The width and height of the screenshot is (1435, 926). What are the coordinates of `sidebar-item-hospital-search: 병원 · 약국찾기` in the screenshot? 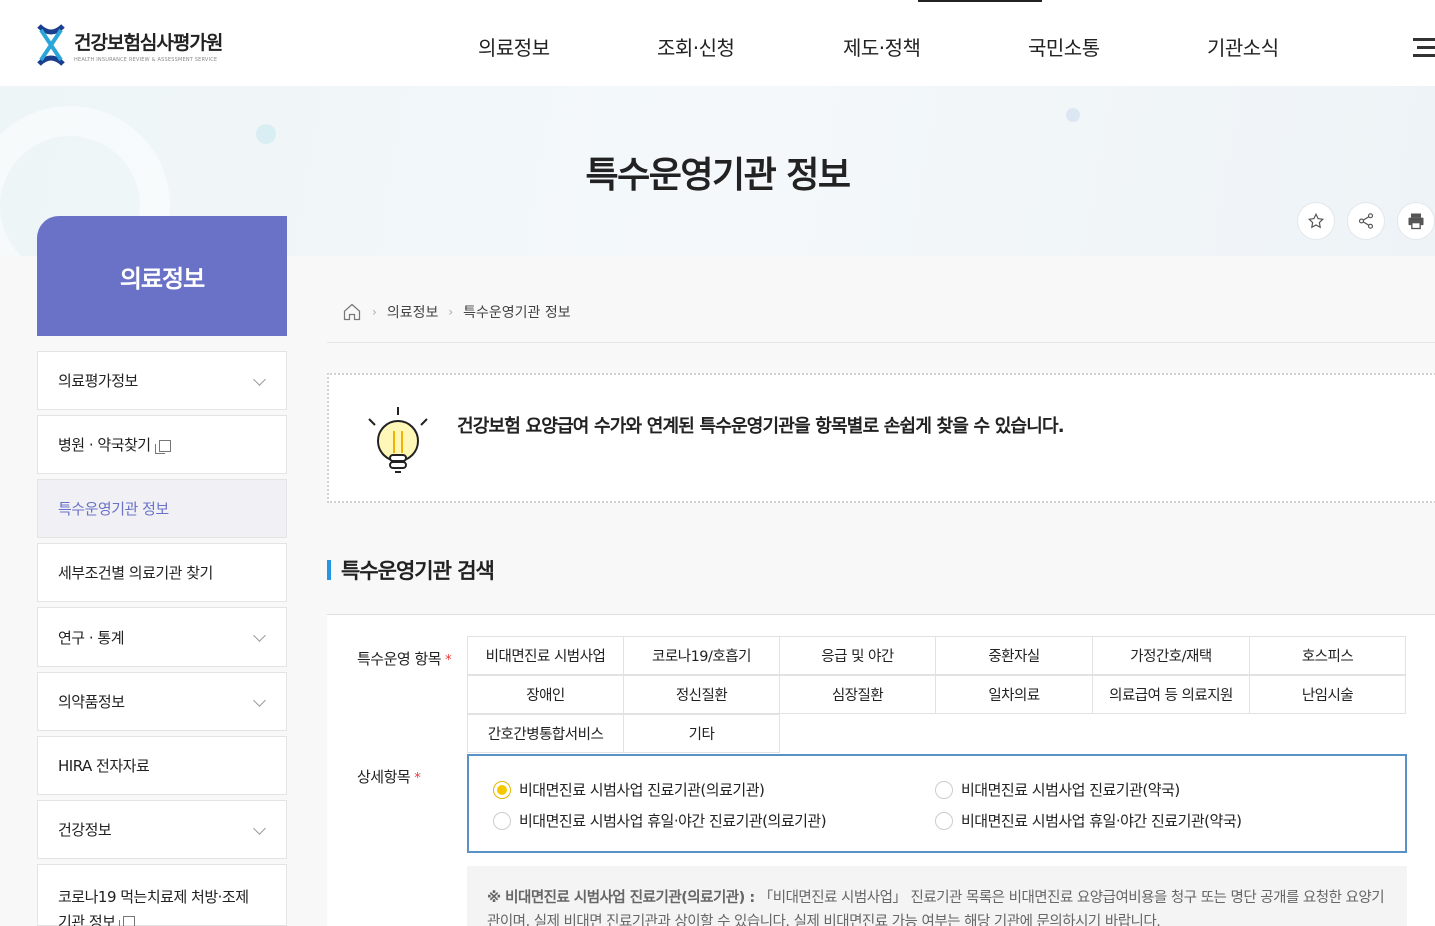 It's located at (162, 444).